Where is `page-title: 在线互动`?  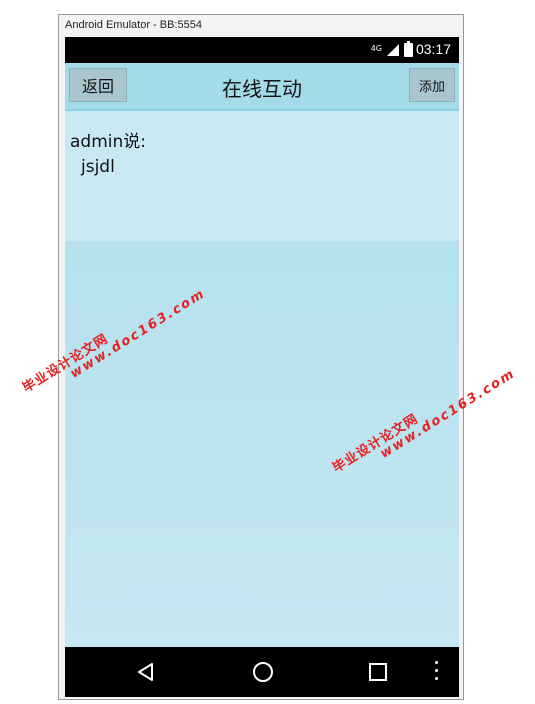
page-title: 在线互动 is located at coordinates (262, 89).